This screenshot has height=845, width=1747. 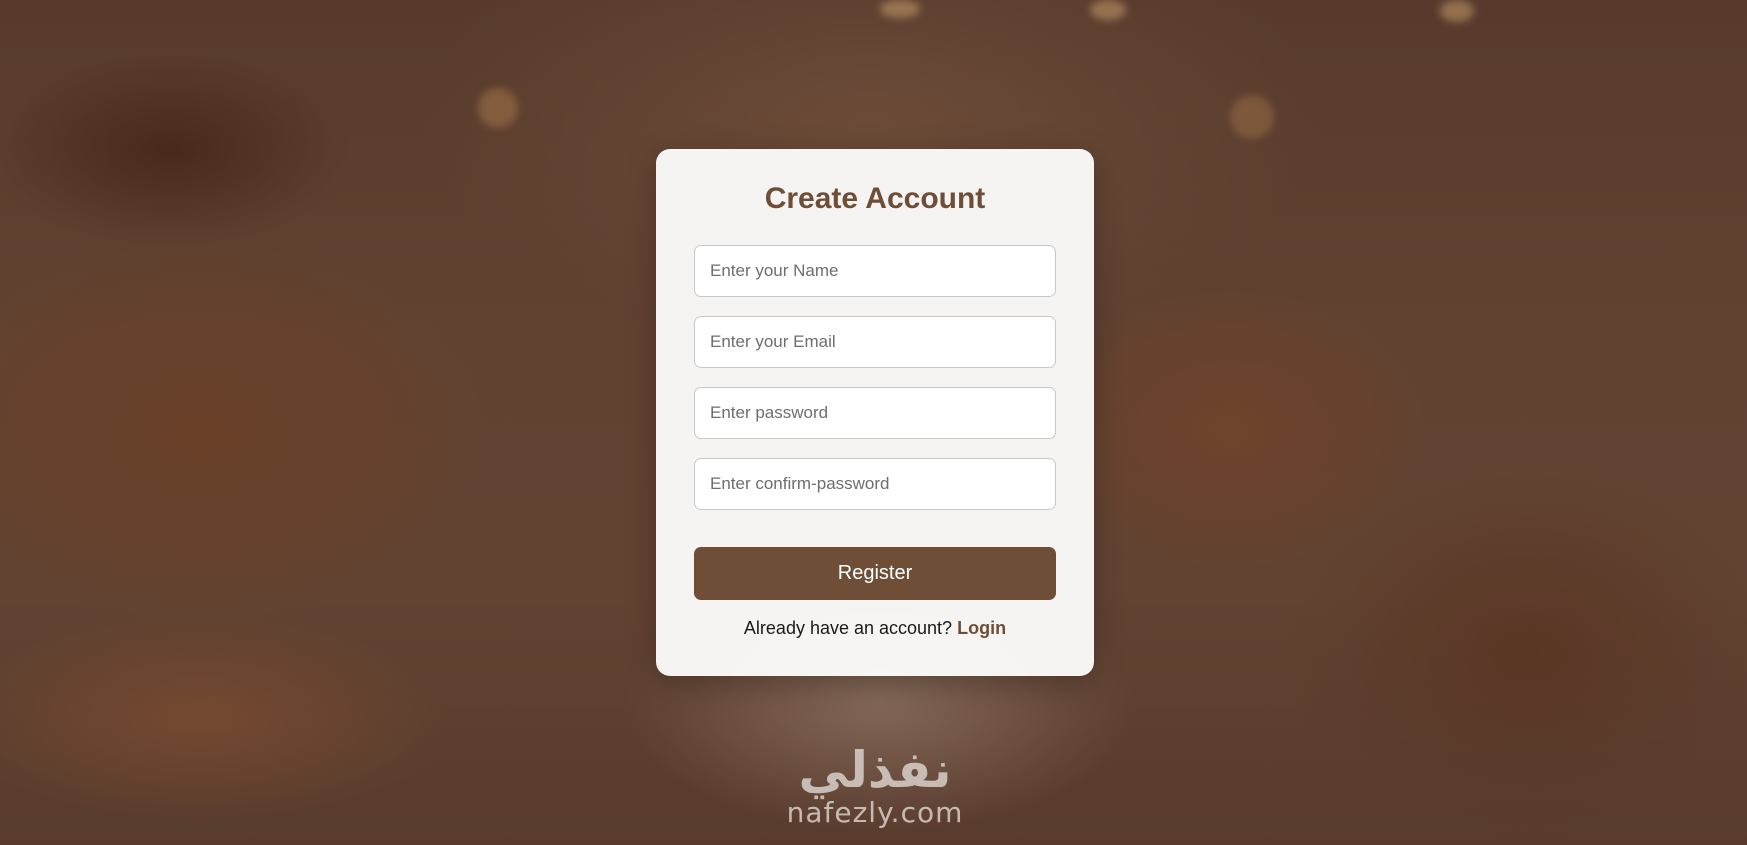 What do you see at coordinates (875, 484) in the screenshot?
I see `confirm-password-input` at bounding box center [875, 484].